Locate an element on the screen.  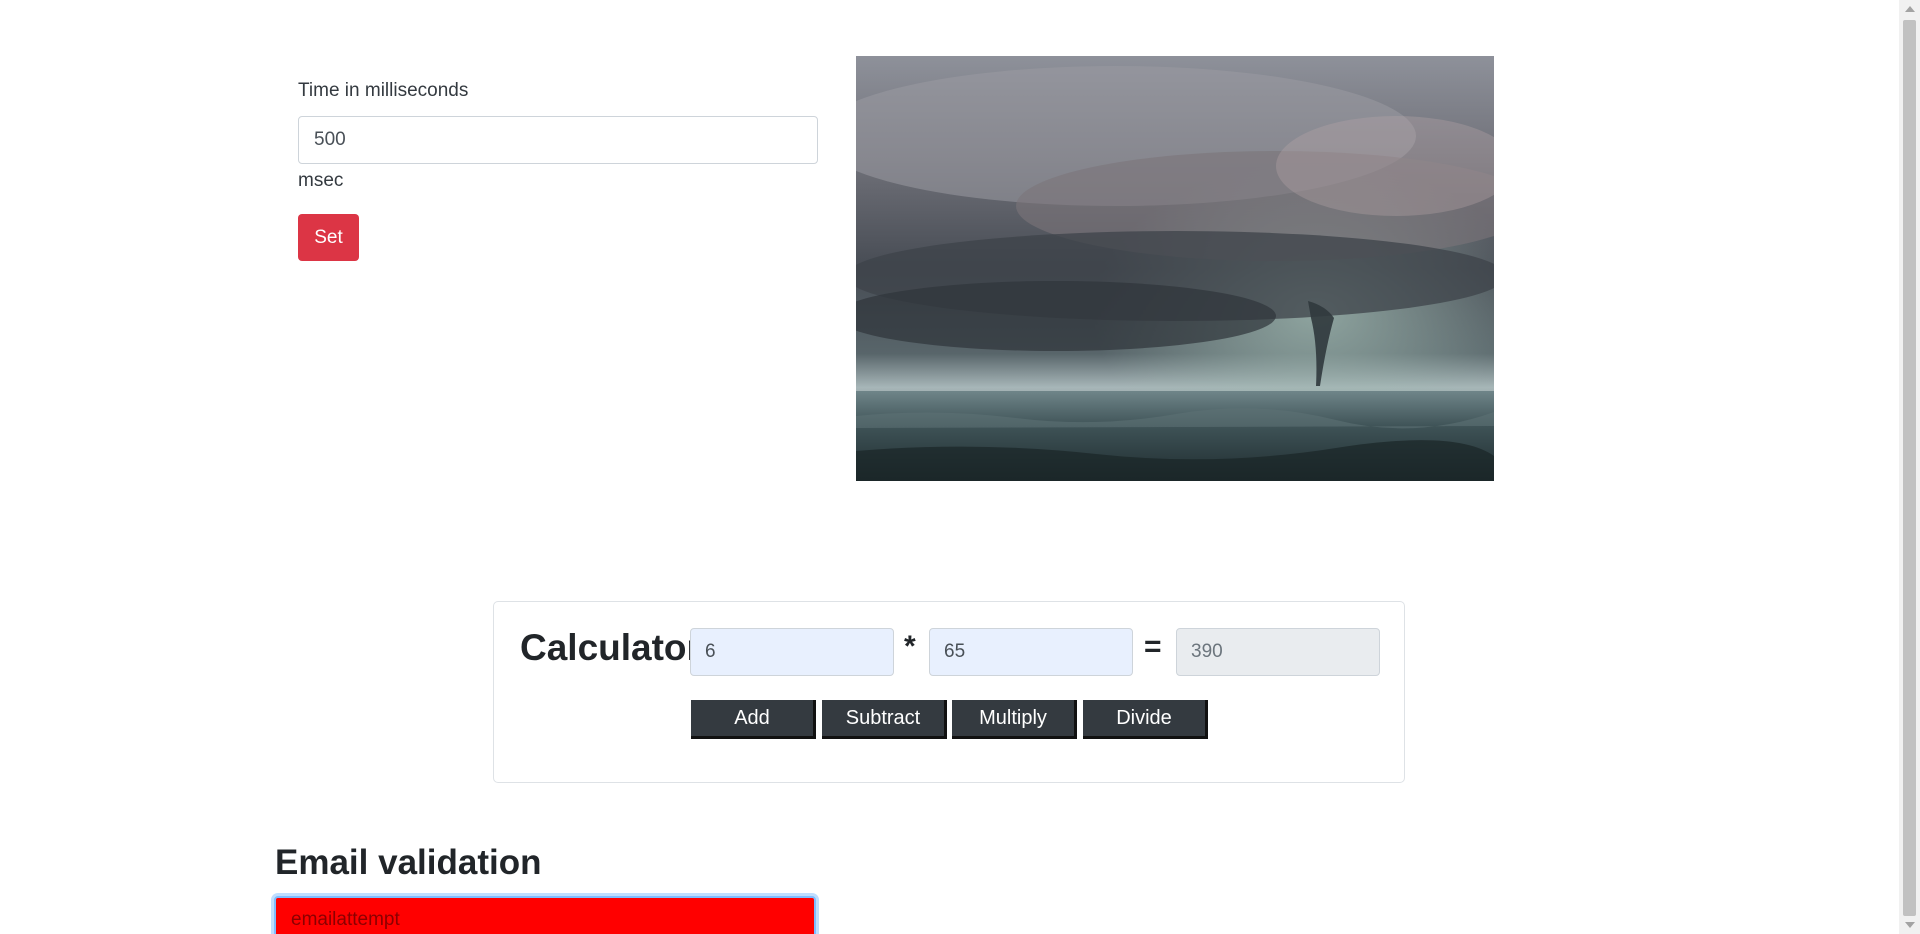
time-input is located at coordinates (558, 140).